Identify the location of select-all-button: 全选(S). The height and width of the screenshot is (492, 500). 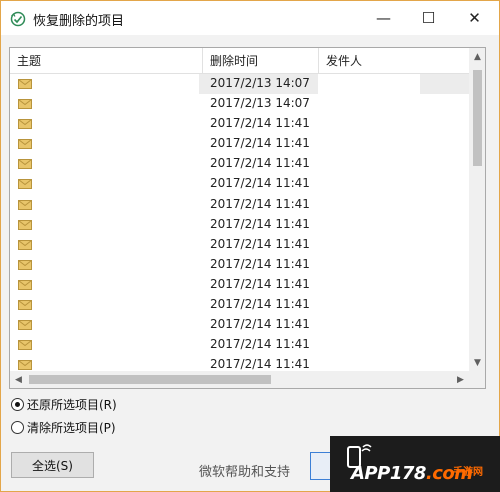
(52, 465).